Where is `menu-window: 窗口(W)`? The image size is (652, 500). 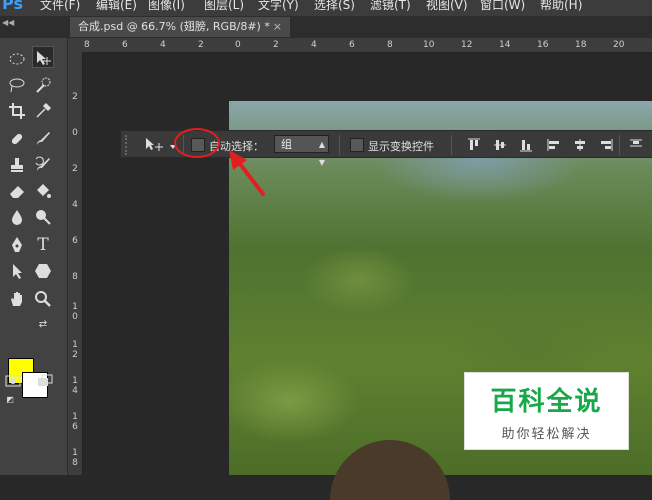 menu-window: 窗口(W) is located at coordinates (502, 6).